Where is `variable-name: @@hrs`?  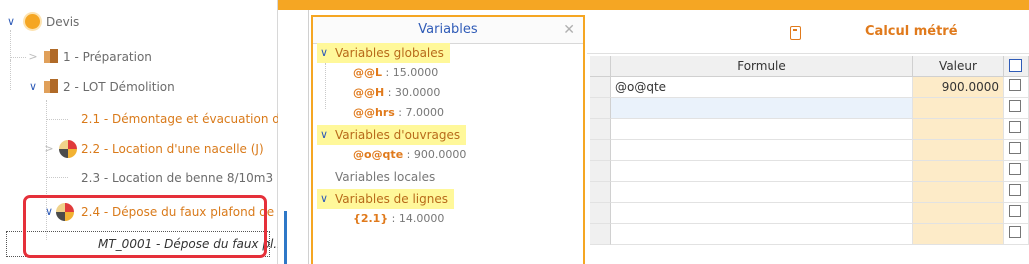
variable-name: @@hrs is located at coordinates (374, 112).